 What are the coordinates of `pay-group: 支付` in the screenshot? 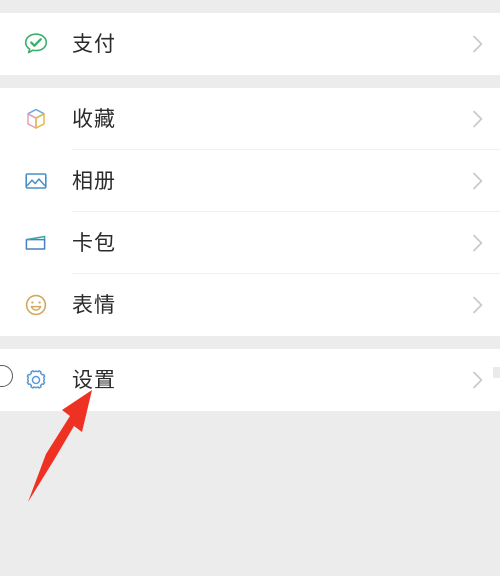 It's located at (250, 44).